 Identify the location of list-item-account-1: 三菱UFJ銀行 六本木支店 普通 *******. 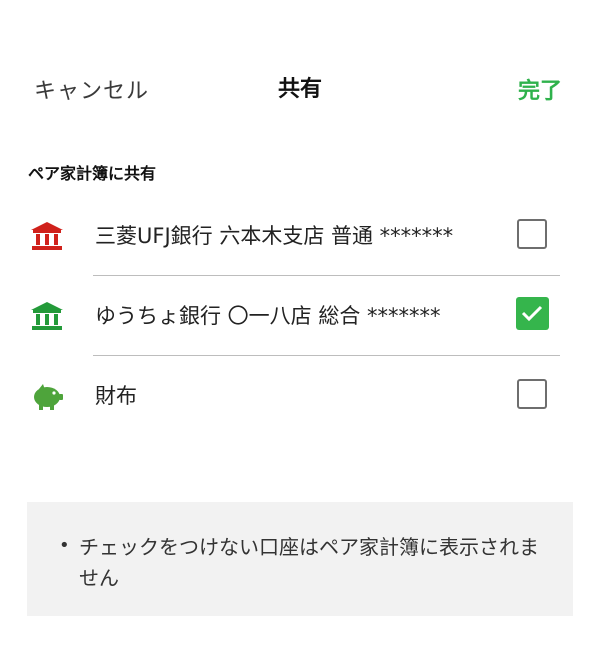
(300, 236).